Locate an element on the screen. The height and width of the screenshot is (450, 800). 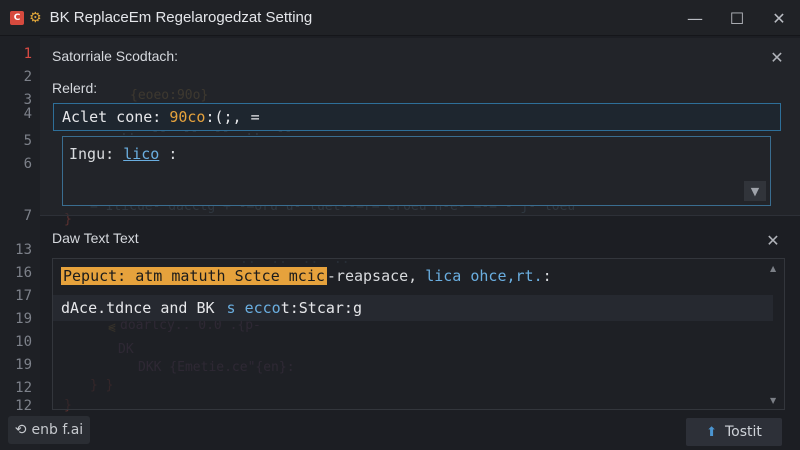
upload-icon: ⬆ is located at coordinates (711, 432).